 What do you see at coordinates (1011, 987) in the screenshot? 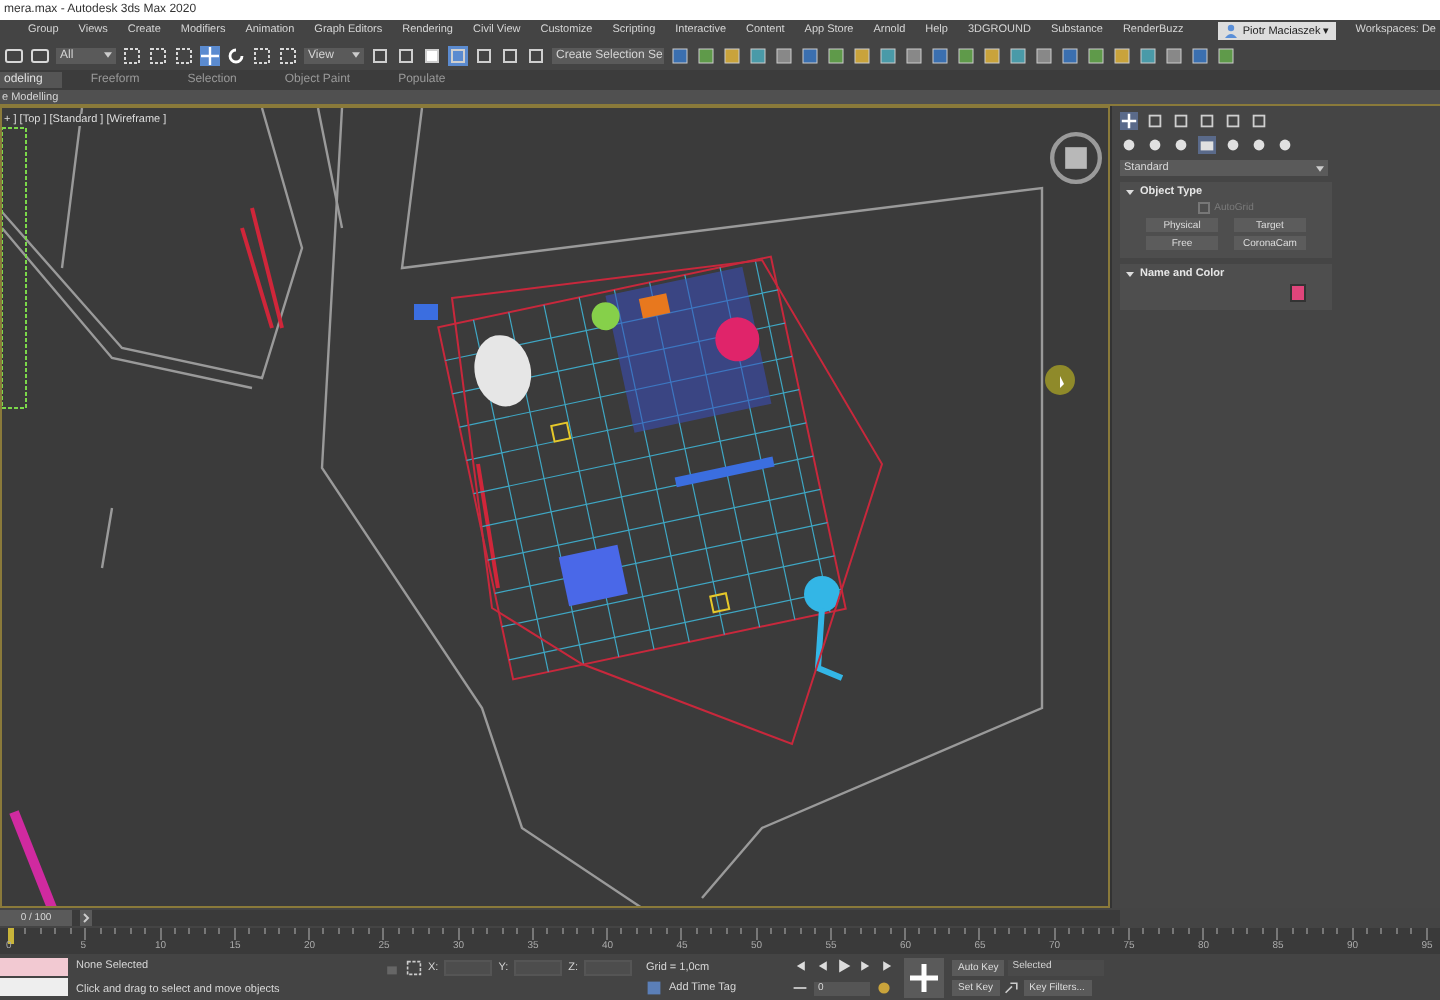
I see `key-icon` at bounding box center [1011, 987].